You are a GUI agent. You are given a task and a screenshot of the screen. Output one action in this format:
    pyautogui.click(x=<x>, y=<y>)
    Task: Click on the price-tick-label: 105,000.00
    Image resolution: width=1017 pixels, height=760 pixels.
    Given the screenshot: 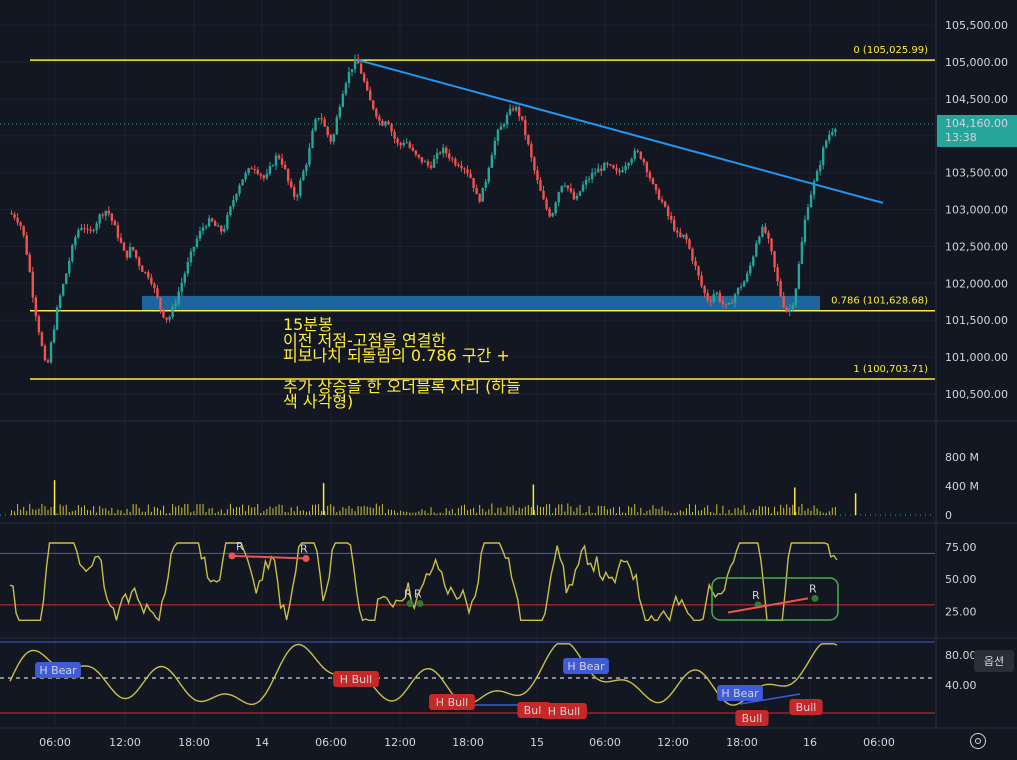 What is the action you would take?
    pyautogui.click(x=976, y=62)
    